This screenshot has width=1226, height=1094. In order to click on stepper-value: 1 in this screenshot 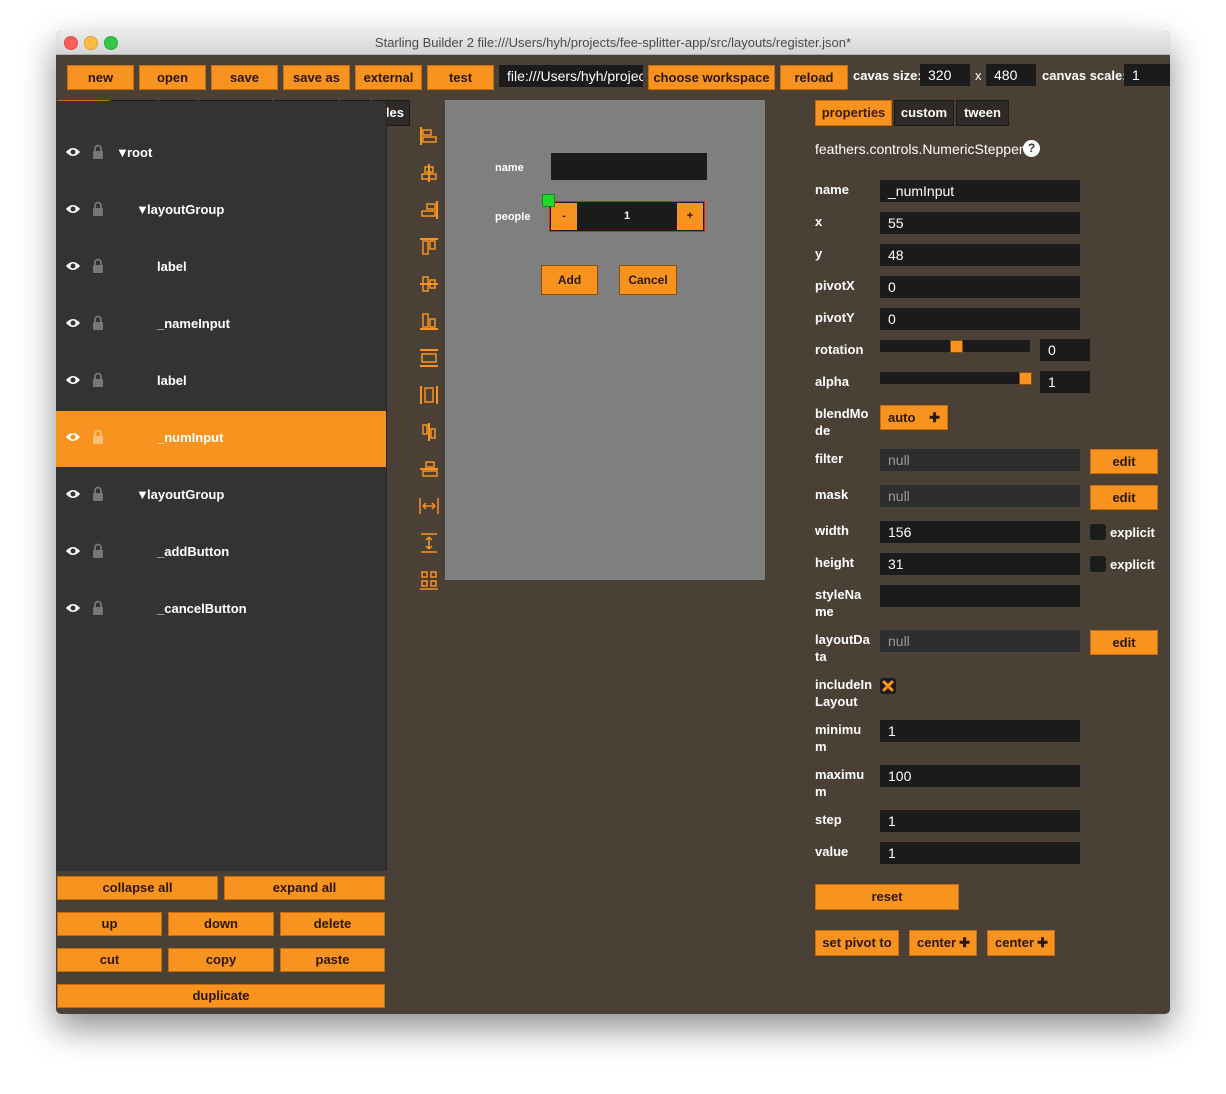, I will do `click(627, 216)`.